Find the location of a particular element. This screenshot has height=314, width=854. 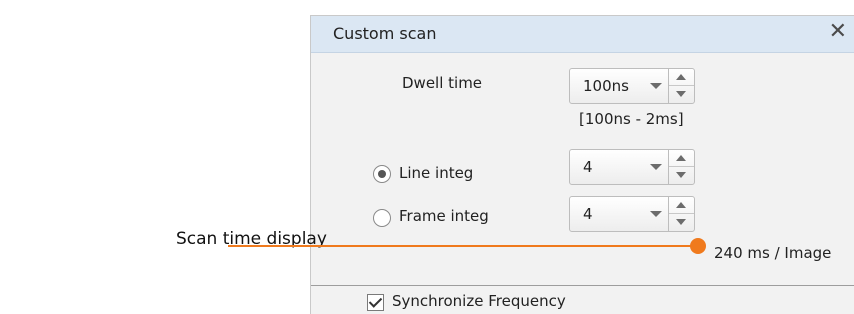

close-icon: ✕ is located at coordinates (838, 31).